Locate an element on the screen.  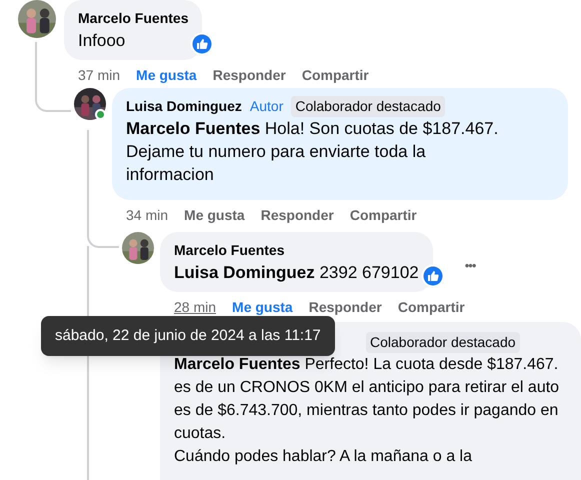
more-options-button: ••• is located at coordinates (470, 265).